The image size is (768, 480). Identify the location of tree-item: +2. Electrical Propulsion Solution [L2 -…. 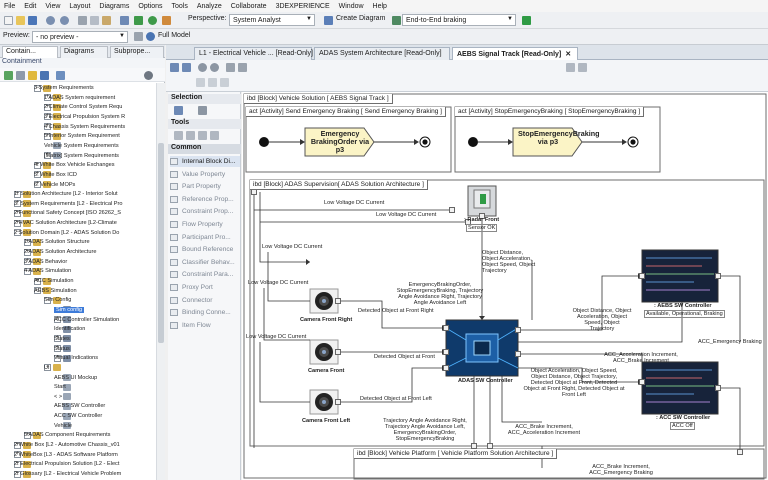
(66, 464).